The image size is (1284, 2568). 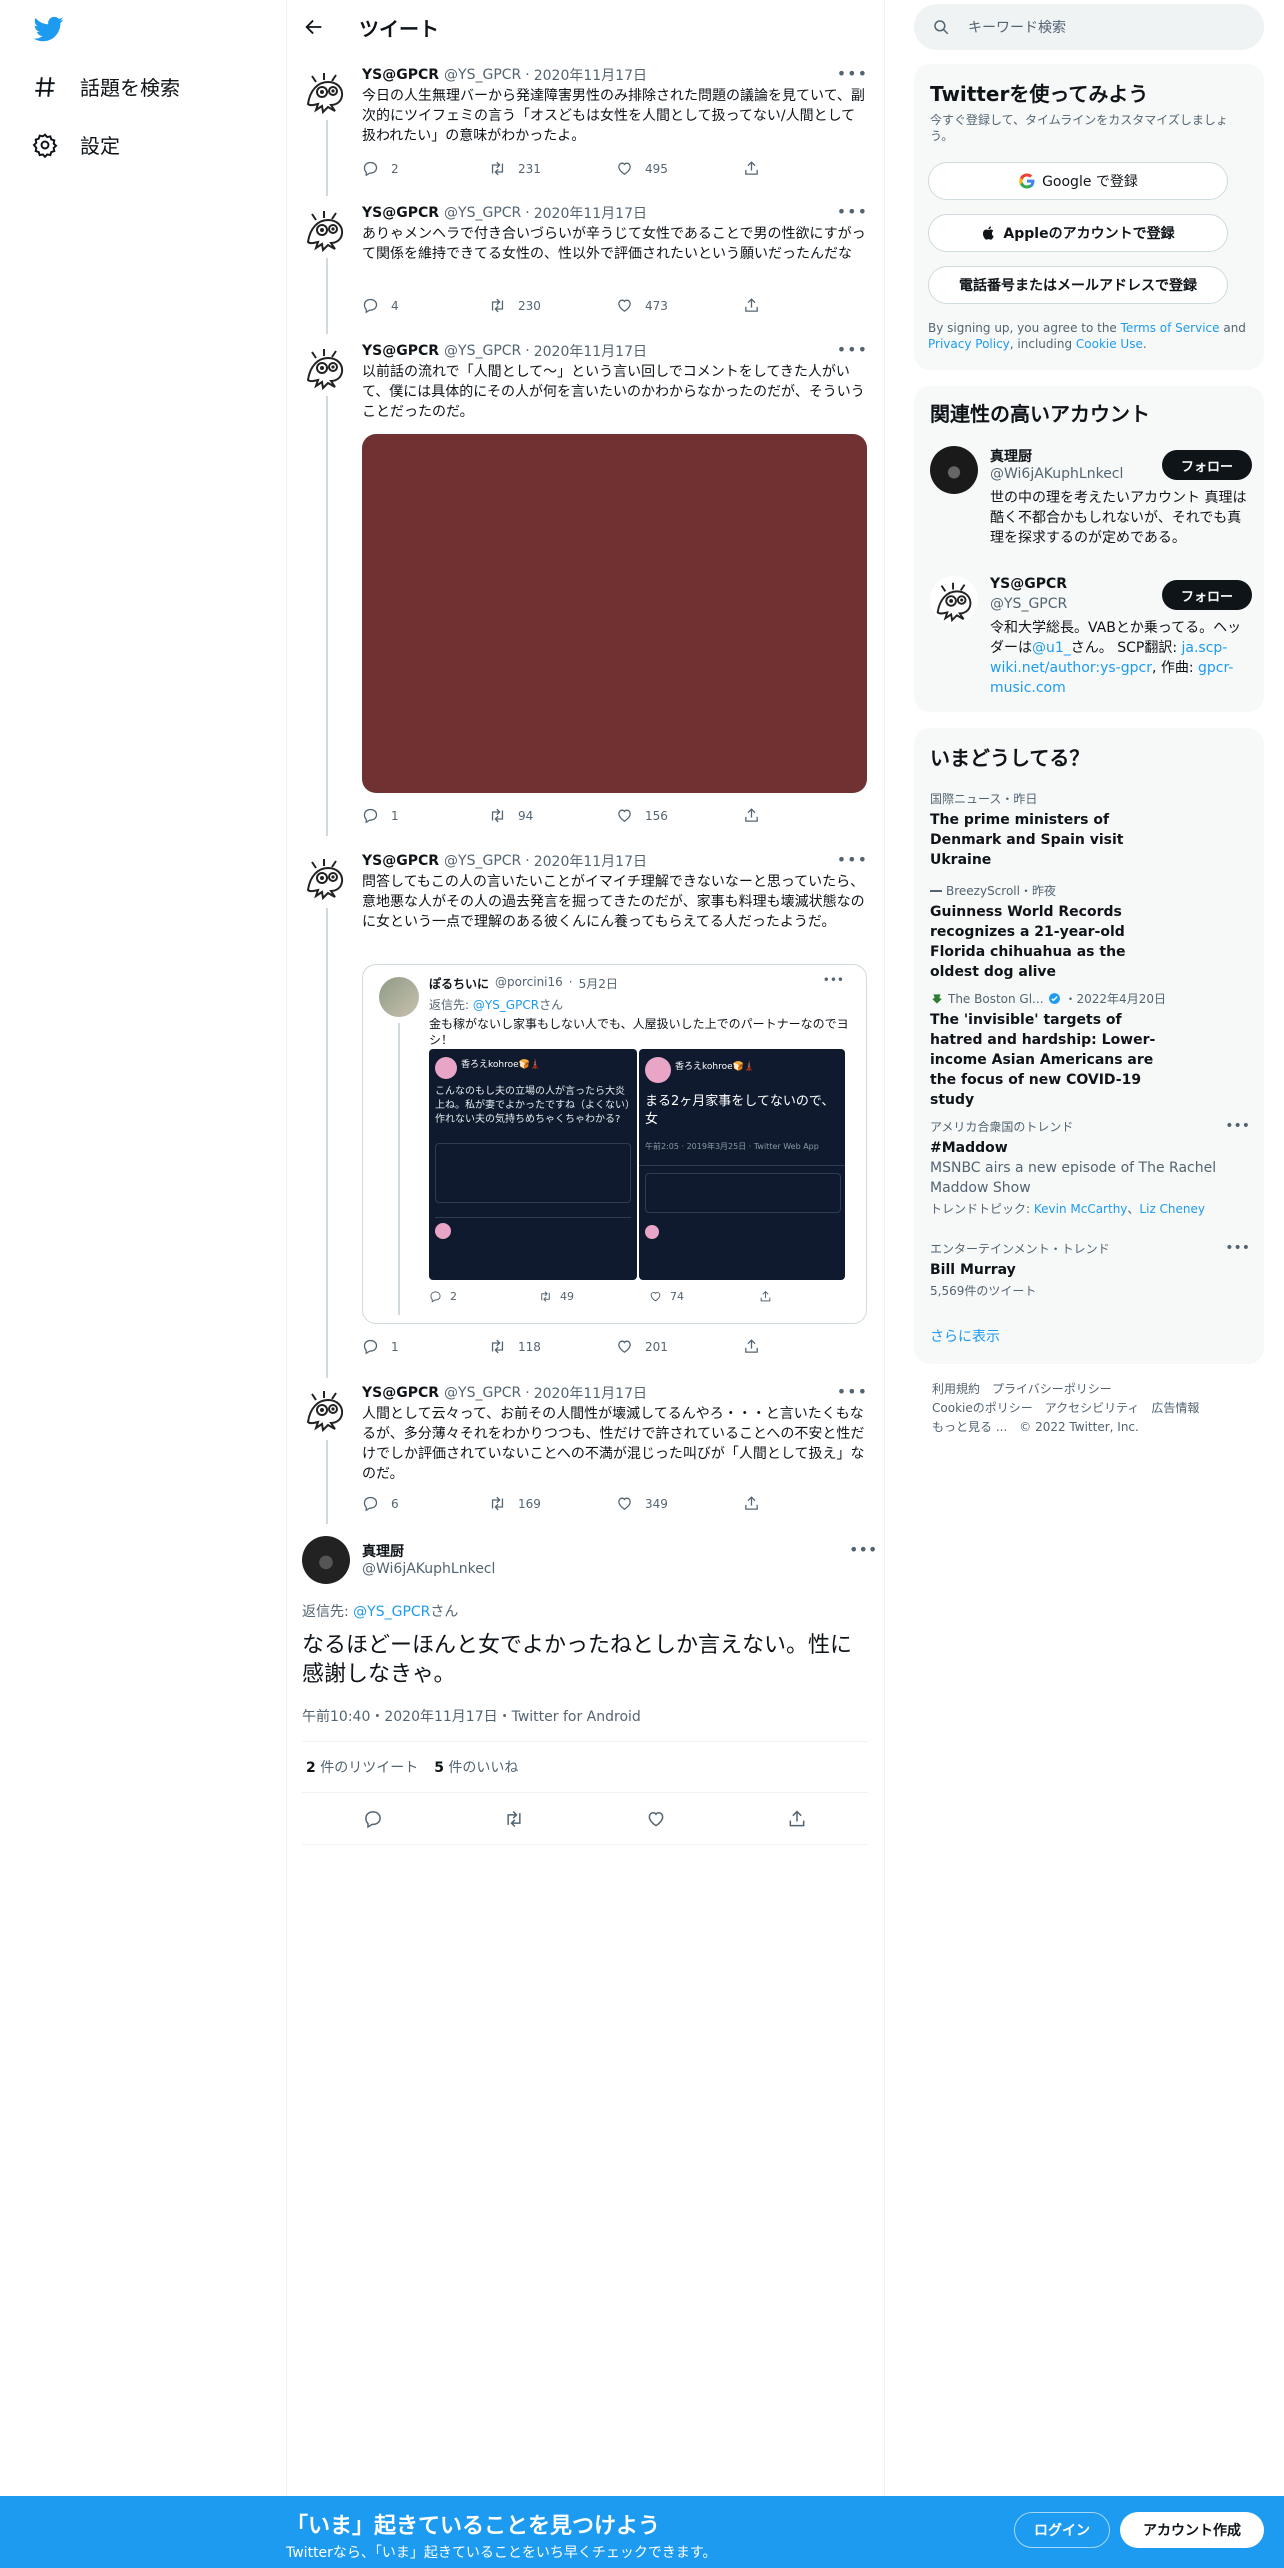 I want to click on reply-button: 6, so click(x=425, y=1503).